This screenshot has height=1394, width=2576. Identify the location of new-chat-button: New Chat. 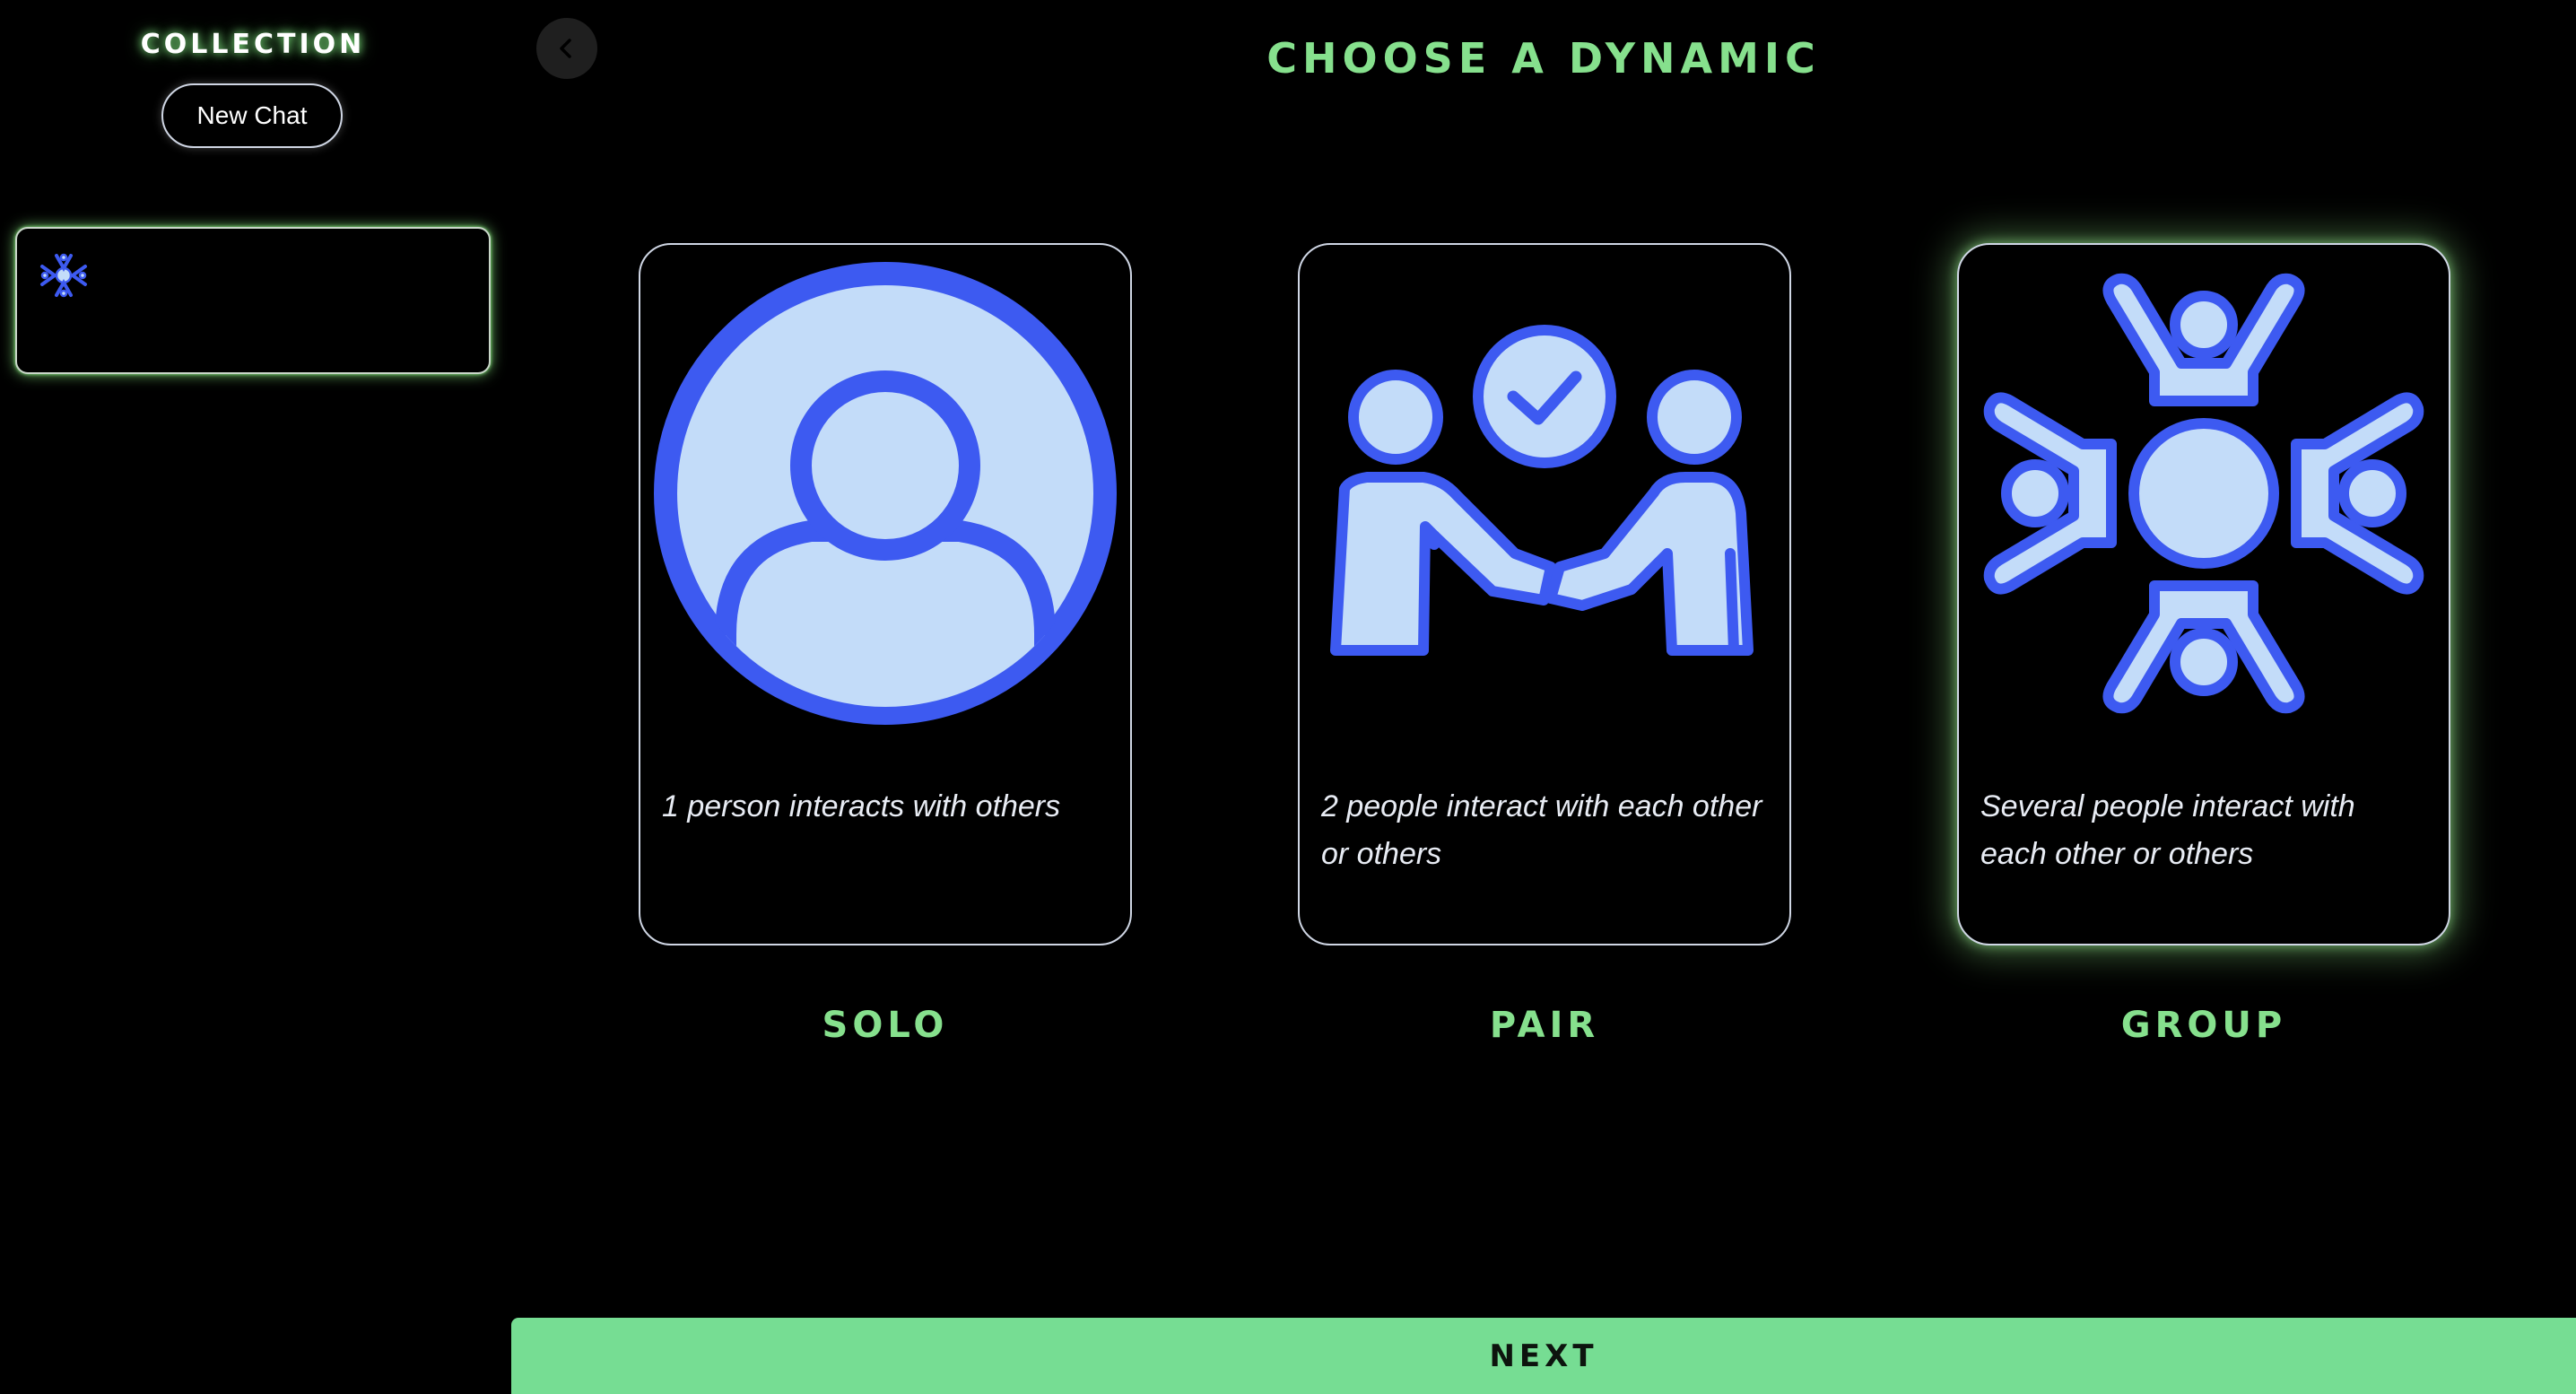
(252, 115).